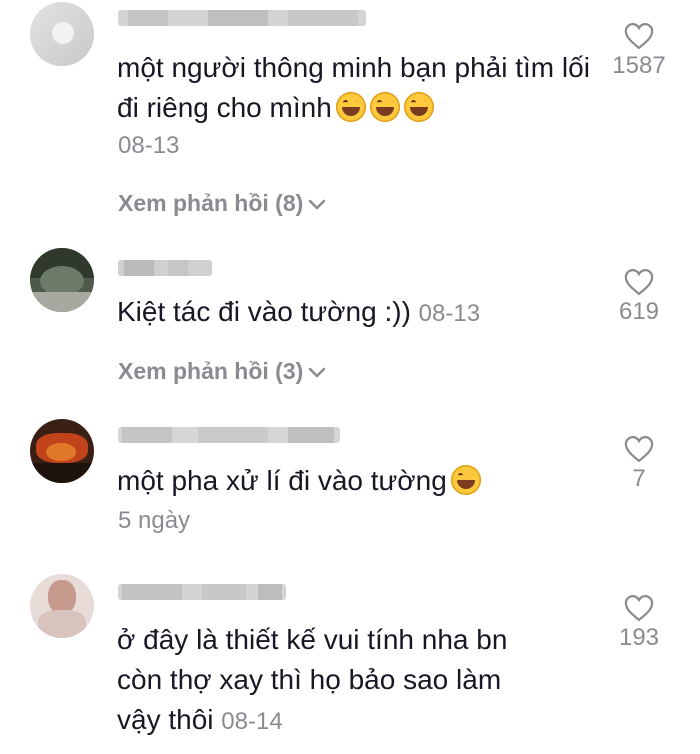 The height and width of the screenshot is (754, 700). What do you see at coordinates (639, 478) in the screenshot?
I see `like-count: 7` at bounding box center [639, 478].